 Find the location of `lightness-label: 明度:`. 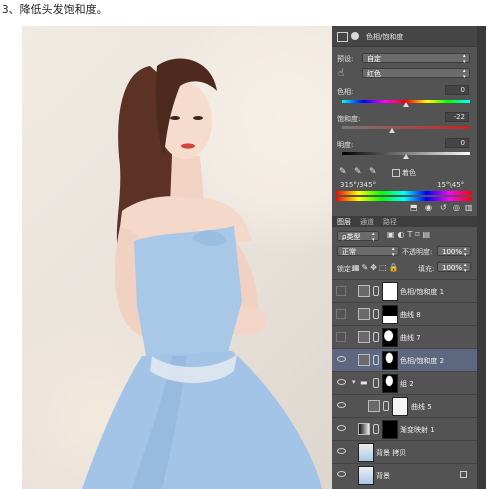

lightness-label: 明度: is located at coordinates (345, 145).